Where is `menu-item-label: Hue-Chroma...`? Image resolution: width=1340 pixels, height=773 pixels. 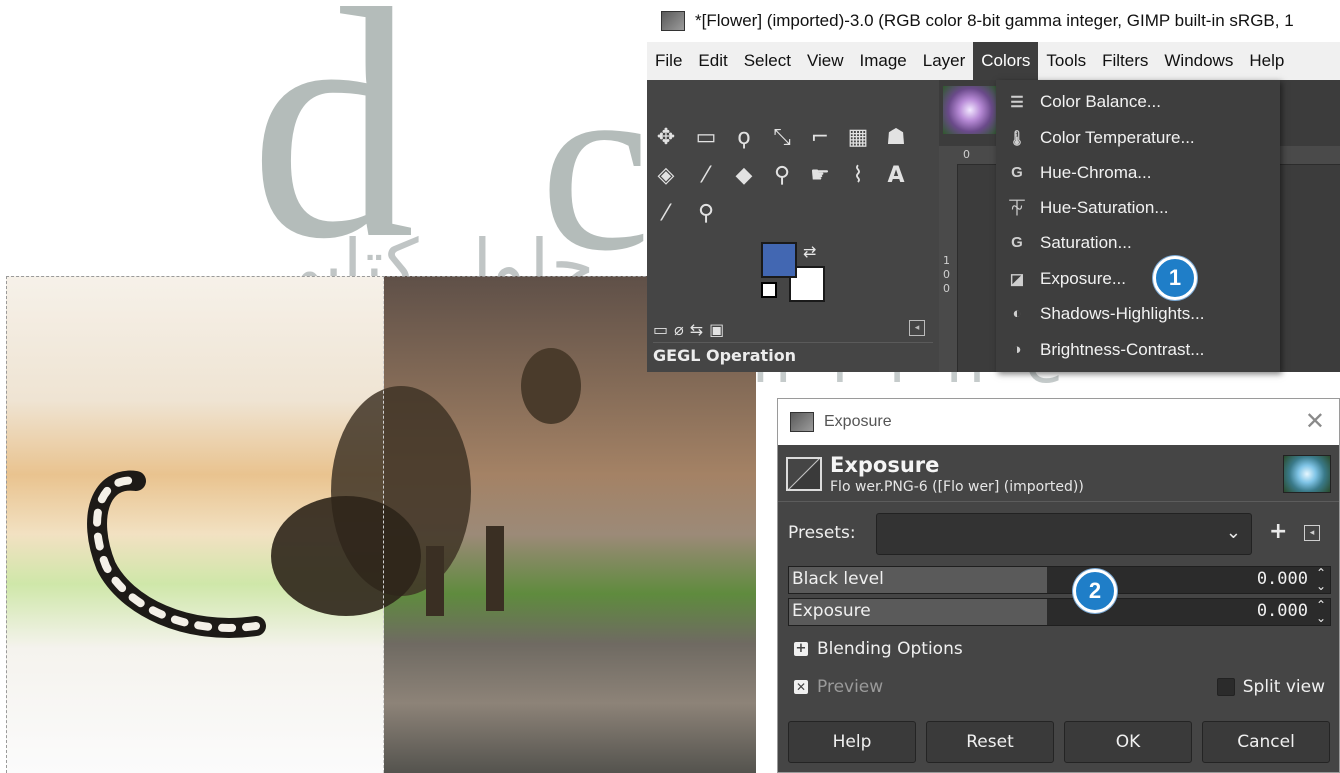
menu-item-label: Hue-Chroma... is located at coordinates (1096, 172).